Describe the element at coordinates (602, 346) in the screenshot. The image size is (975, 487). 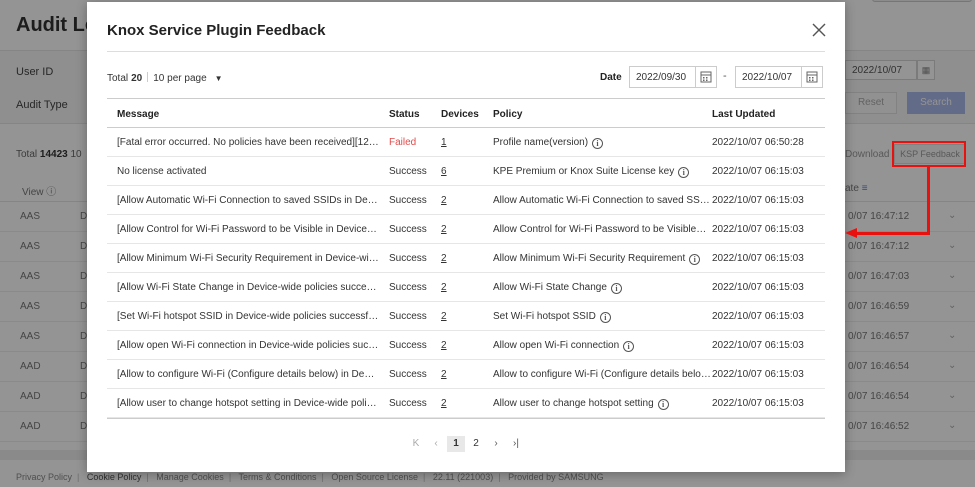
I see `policy-cell: Allow open Wi-Fi connection i` at that location.